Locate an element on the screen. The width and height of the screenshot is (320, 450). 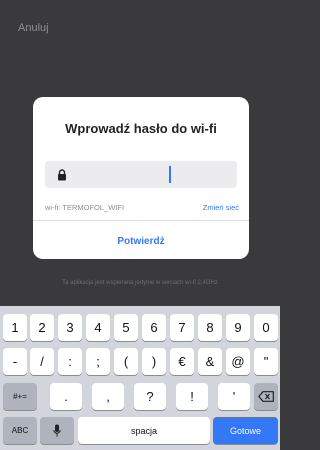
key-colon: : is located at coordinates (70, 361).